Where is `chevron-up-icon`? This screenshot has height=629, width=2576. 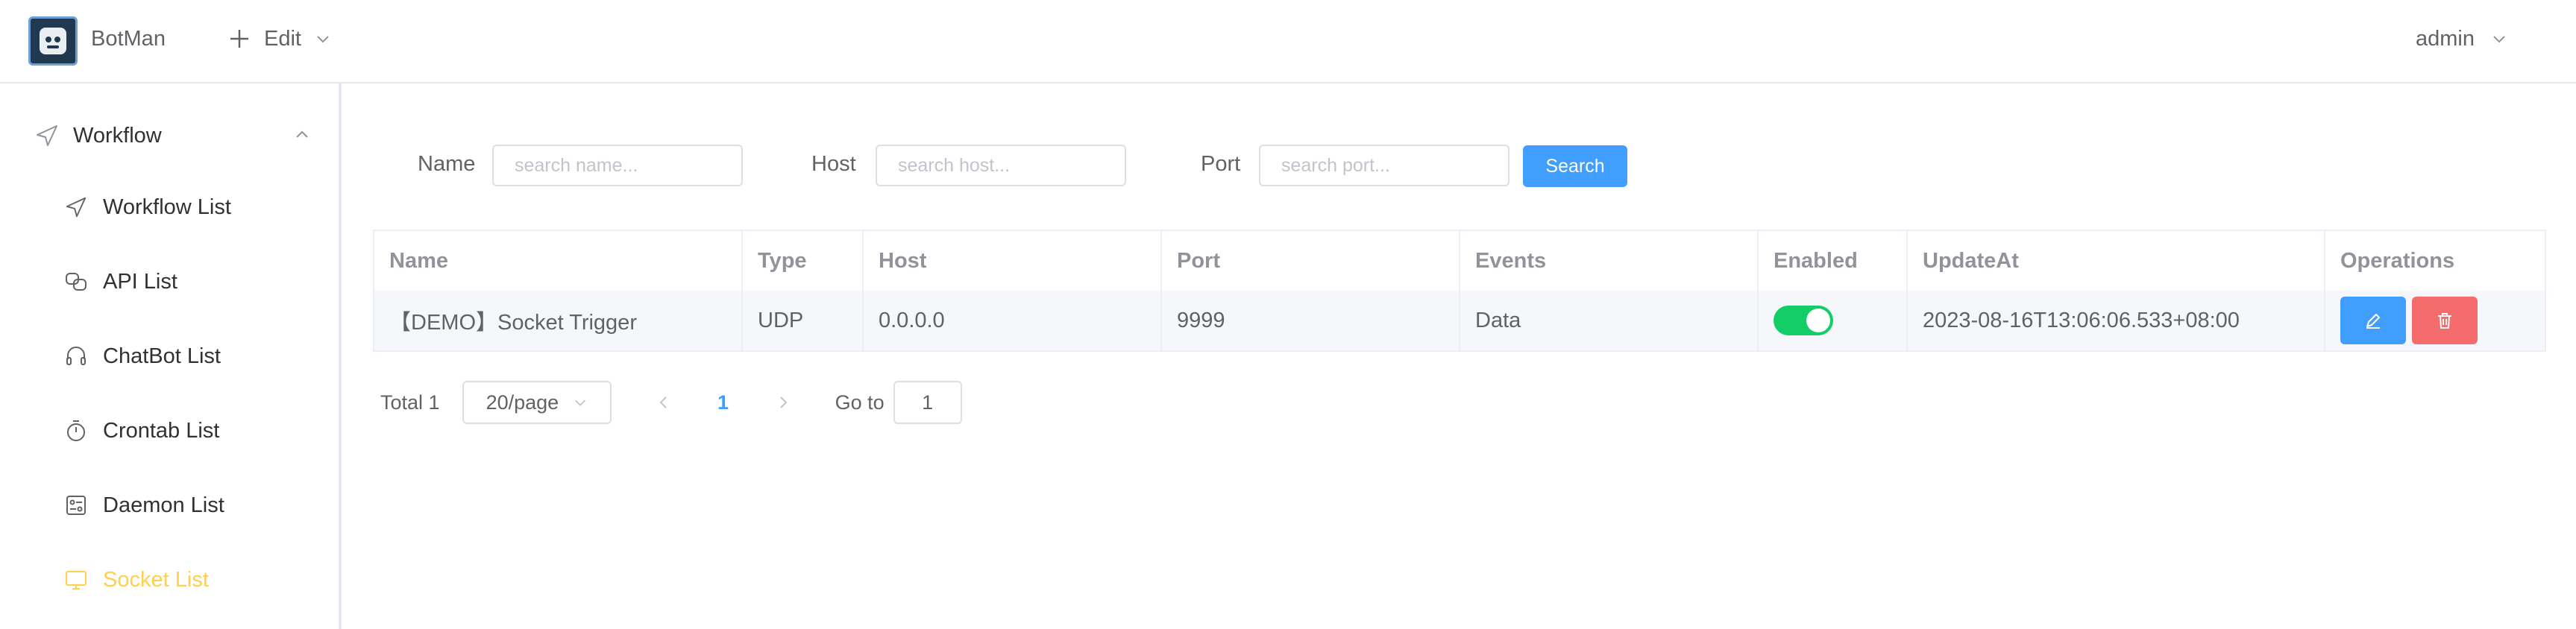
chevron-up-icon is located at coordinates (302, 134).